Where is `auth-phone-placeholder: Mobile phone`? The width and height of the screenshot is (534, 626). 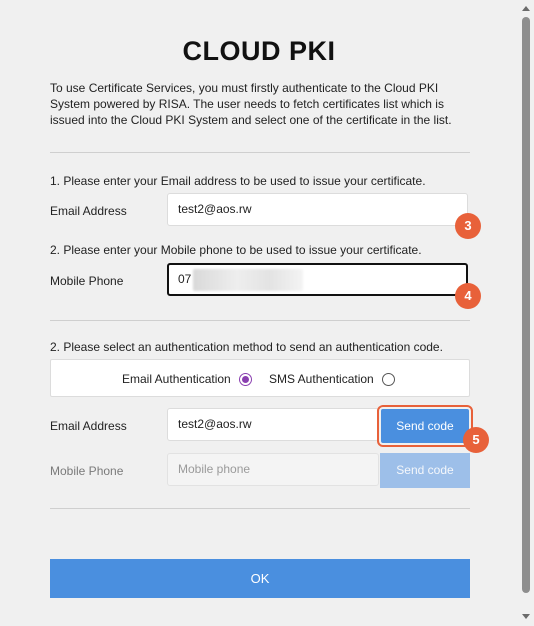 auth-phone-placeholder: Mobile phone is located at coordinates (214, 469).